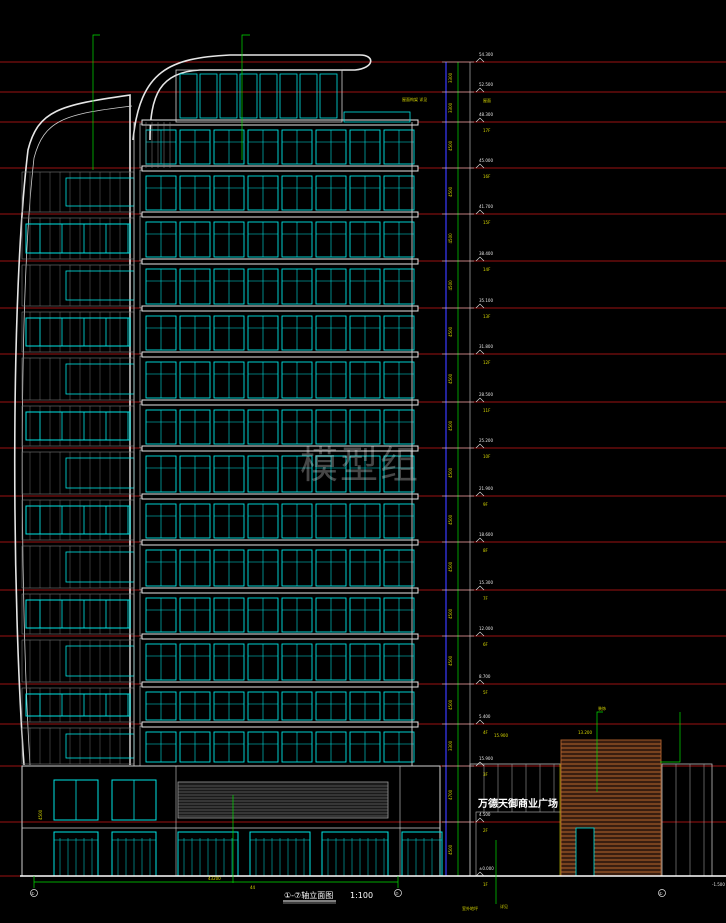 Image resolution: width=726 pixels, height=923 pixels. Describe the element at coordinates (414, 99) in the screenshot. I see `roof-note: 屋面构架 详见` at that location.